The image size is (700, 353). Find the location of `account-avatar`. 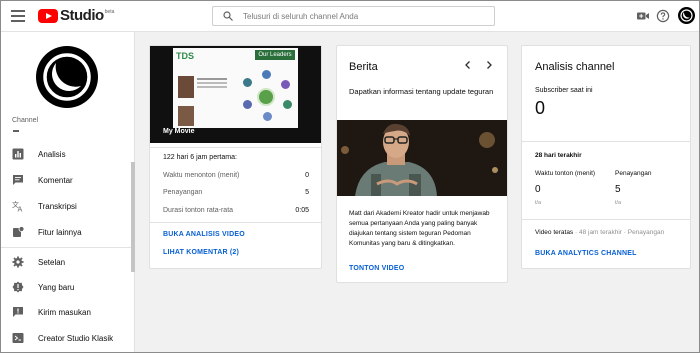

account-avatar is located at coordinates (686, 15).